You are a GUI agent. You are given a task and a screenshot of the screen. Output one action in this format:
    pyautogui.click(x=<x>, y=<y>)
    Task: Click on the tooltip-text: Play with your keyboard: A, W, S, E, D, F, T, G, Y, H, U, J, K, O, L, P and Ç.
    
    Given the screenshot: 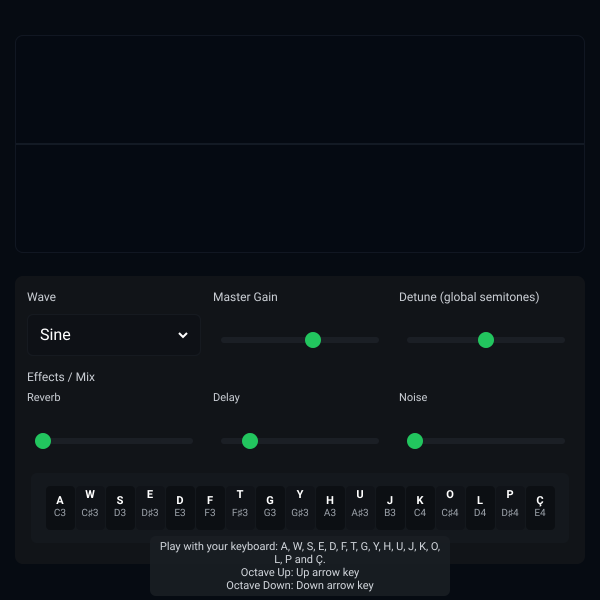 What is the action you would take?
    pyautogui.click(x=300, y=553)
    